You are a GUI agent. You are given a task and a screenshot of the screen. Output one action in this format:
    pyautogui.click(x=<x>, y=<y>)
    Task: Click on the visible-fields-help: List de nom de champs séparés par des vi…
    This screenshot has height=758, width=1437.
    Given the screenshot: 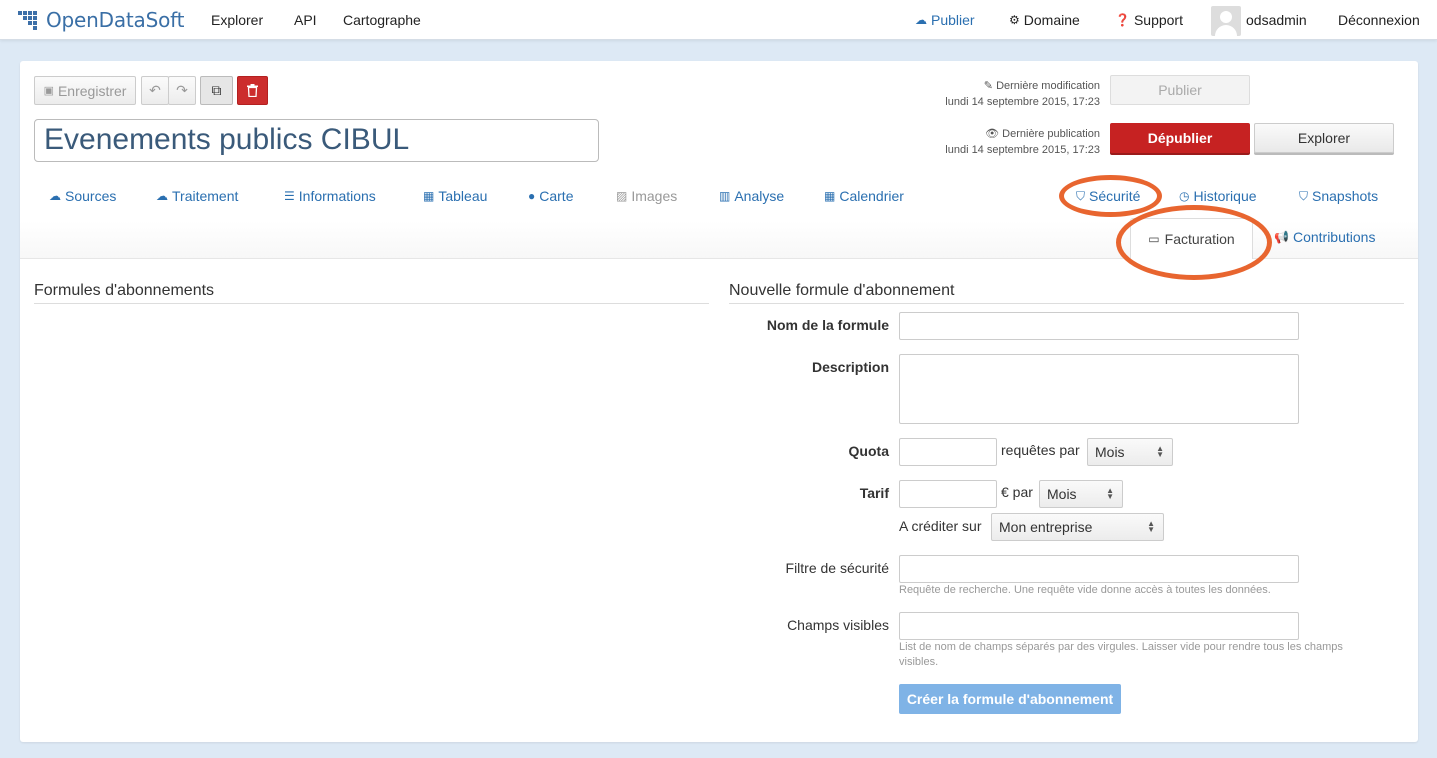 What is the action you would take?
    pyautogui.click(x=1121, y=655)
    